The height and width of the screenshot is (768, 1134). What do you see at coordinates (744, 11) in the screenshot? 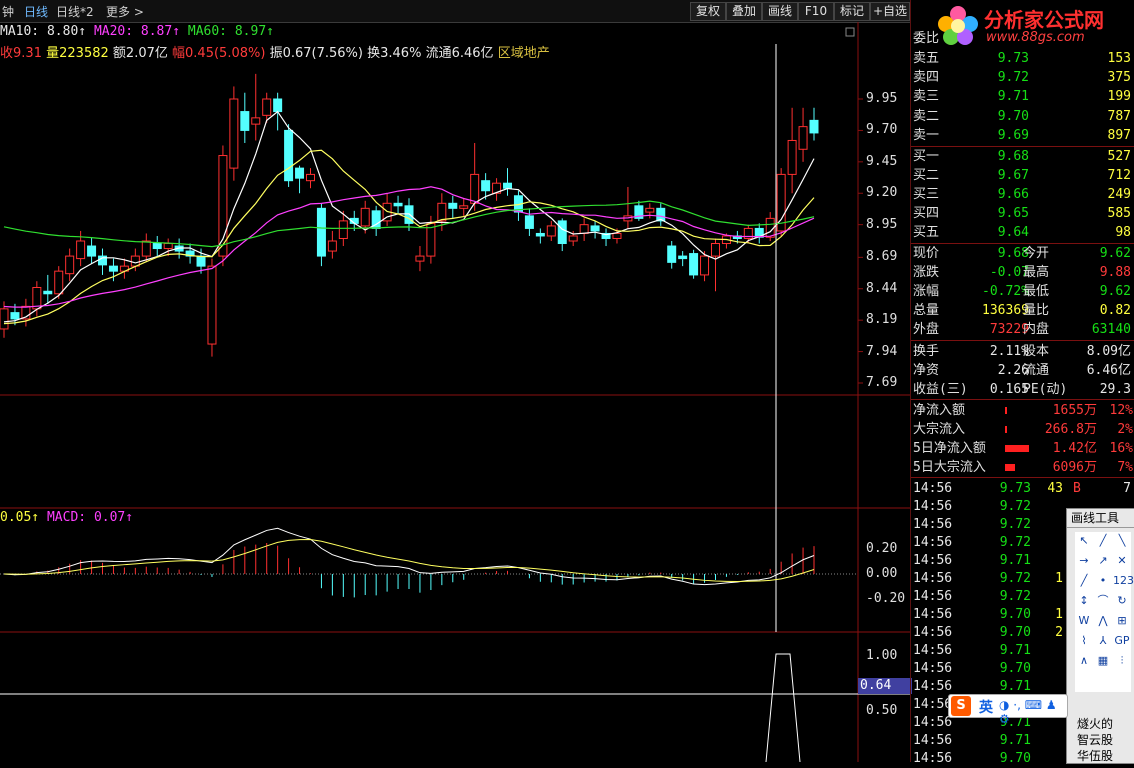
I see `overlay-button: 叠加` at bounding box center [744, 11].